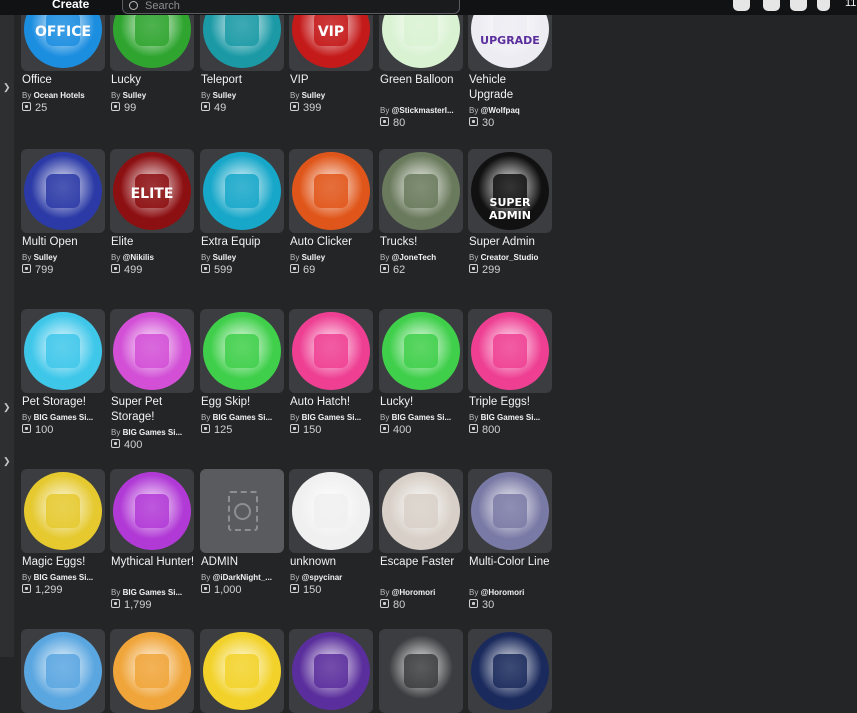 This screenshot has height=713, width=857. Describe the element at coordinates (510, 191) in the screenshot. I see `gamepass-thumbnail: SUPER ADMIN` at that location.